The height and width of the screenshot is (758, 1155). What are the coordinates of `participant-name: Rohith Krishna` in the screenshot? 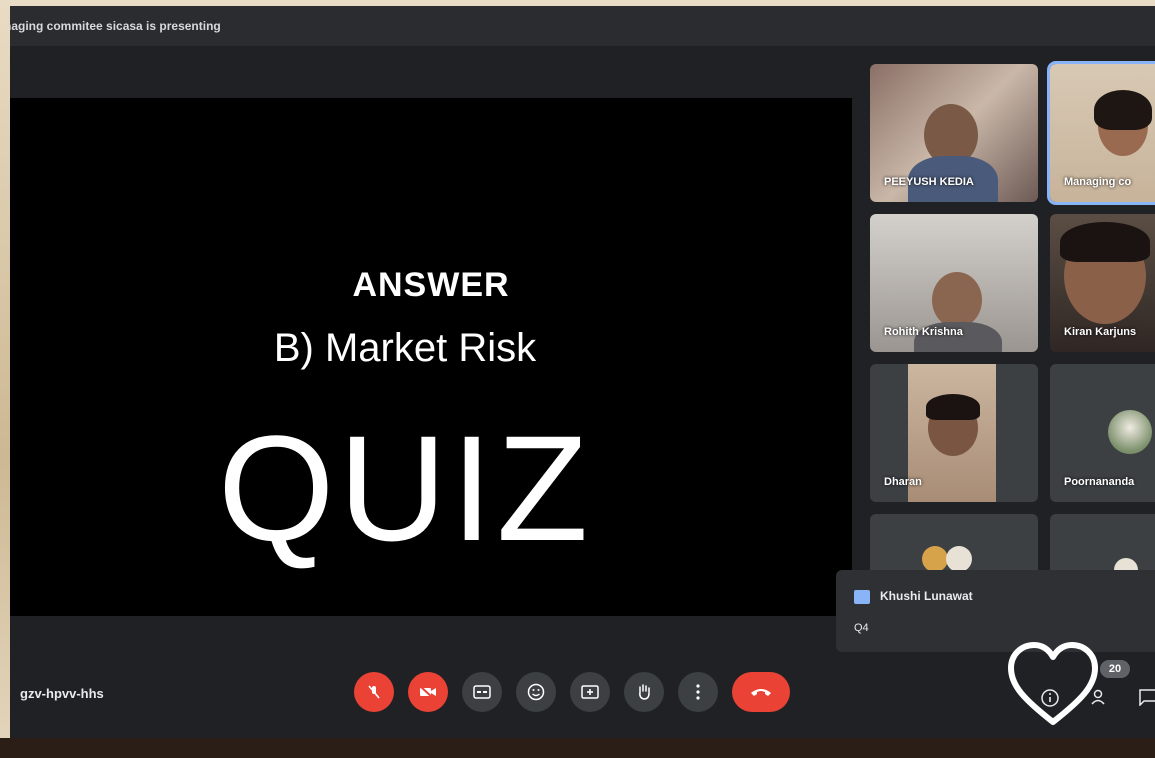 It's located at (923, 332).